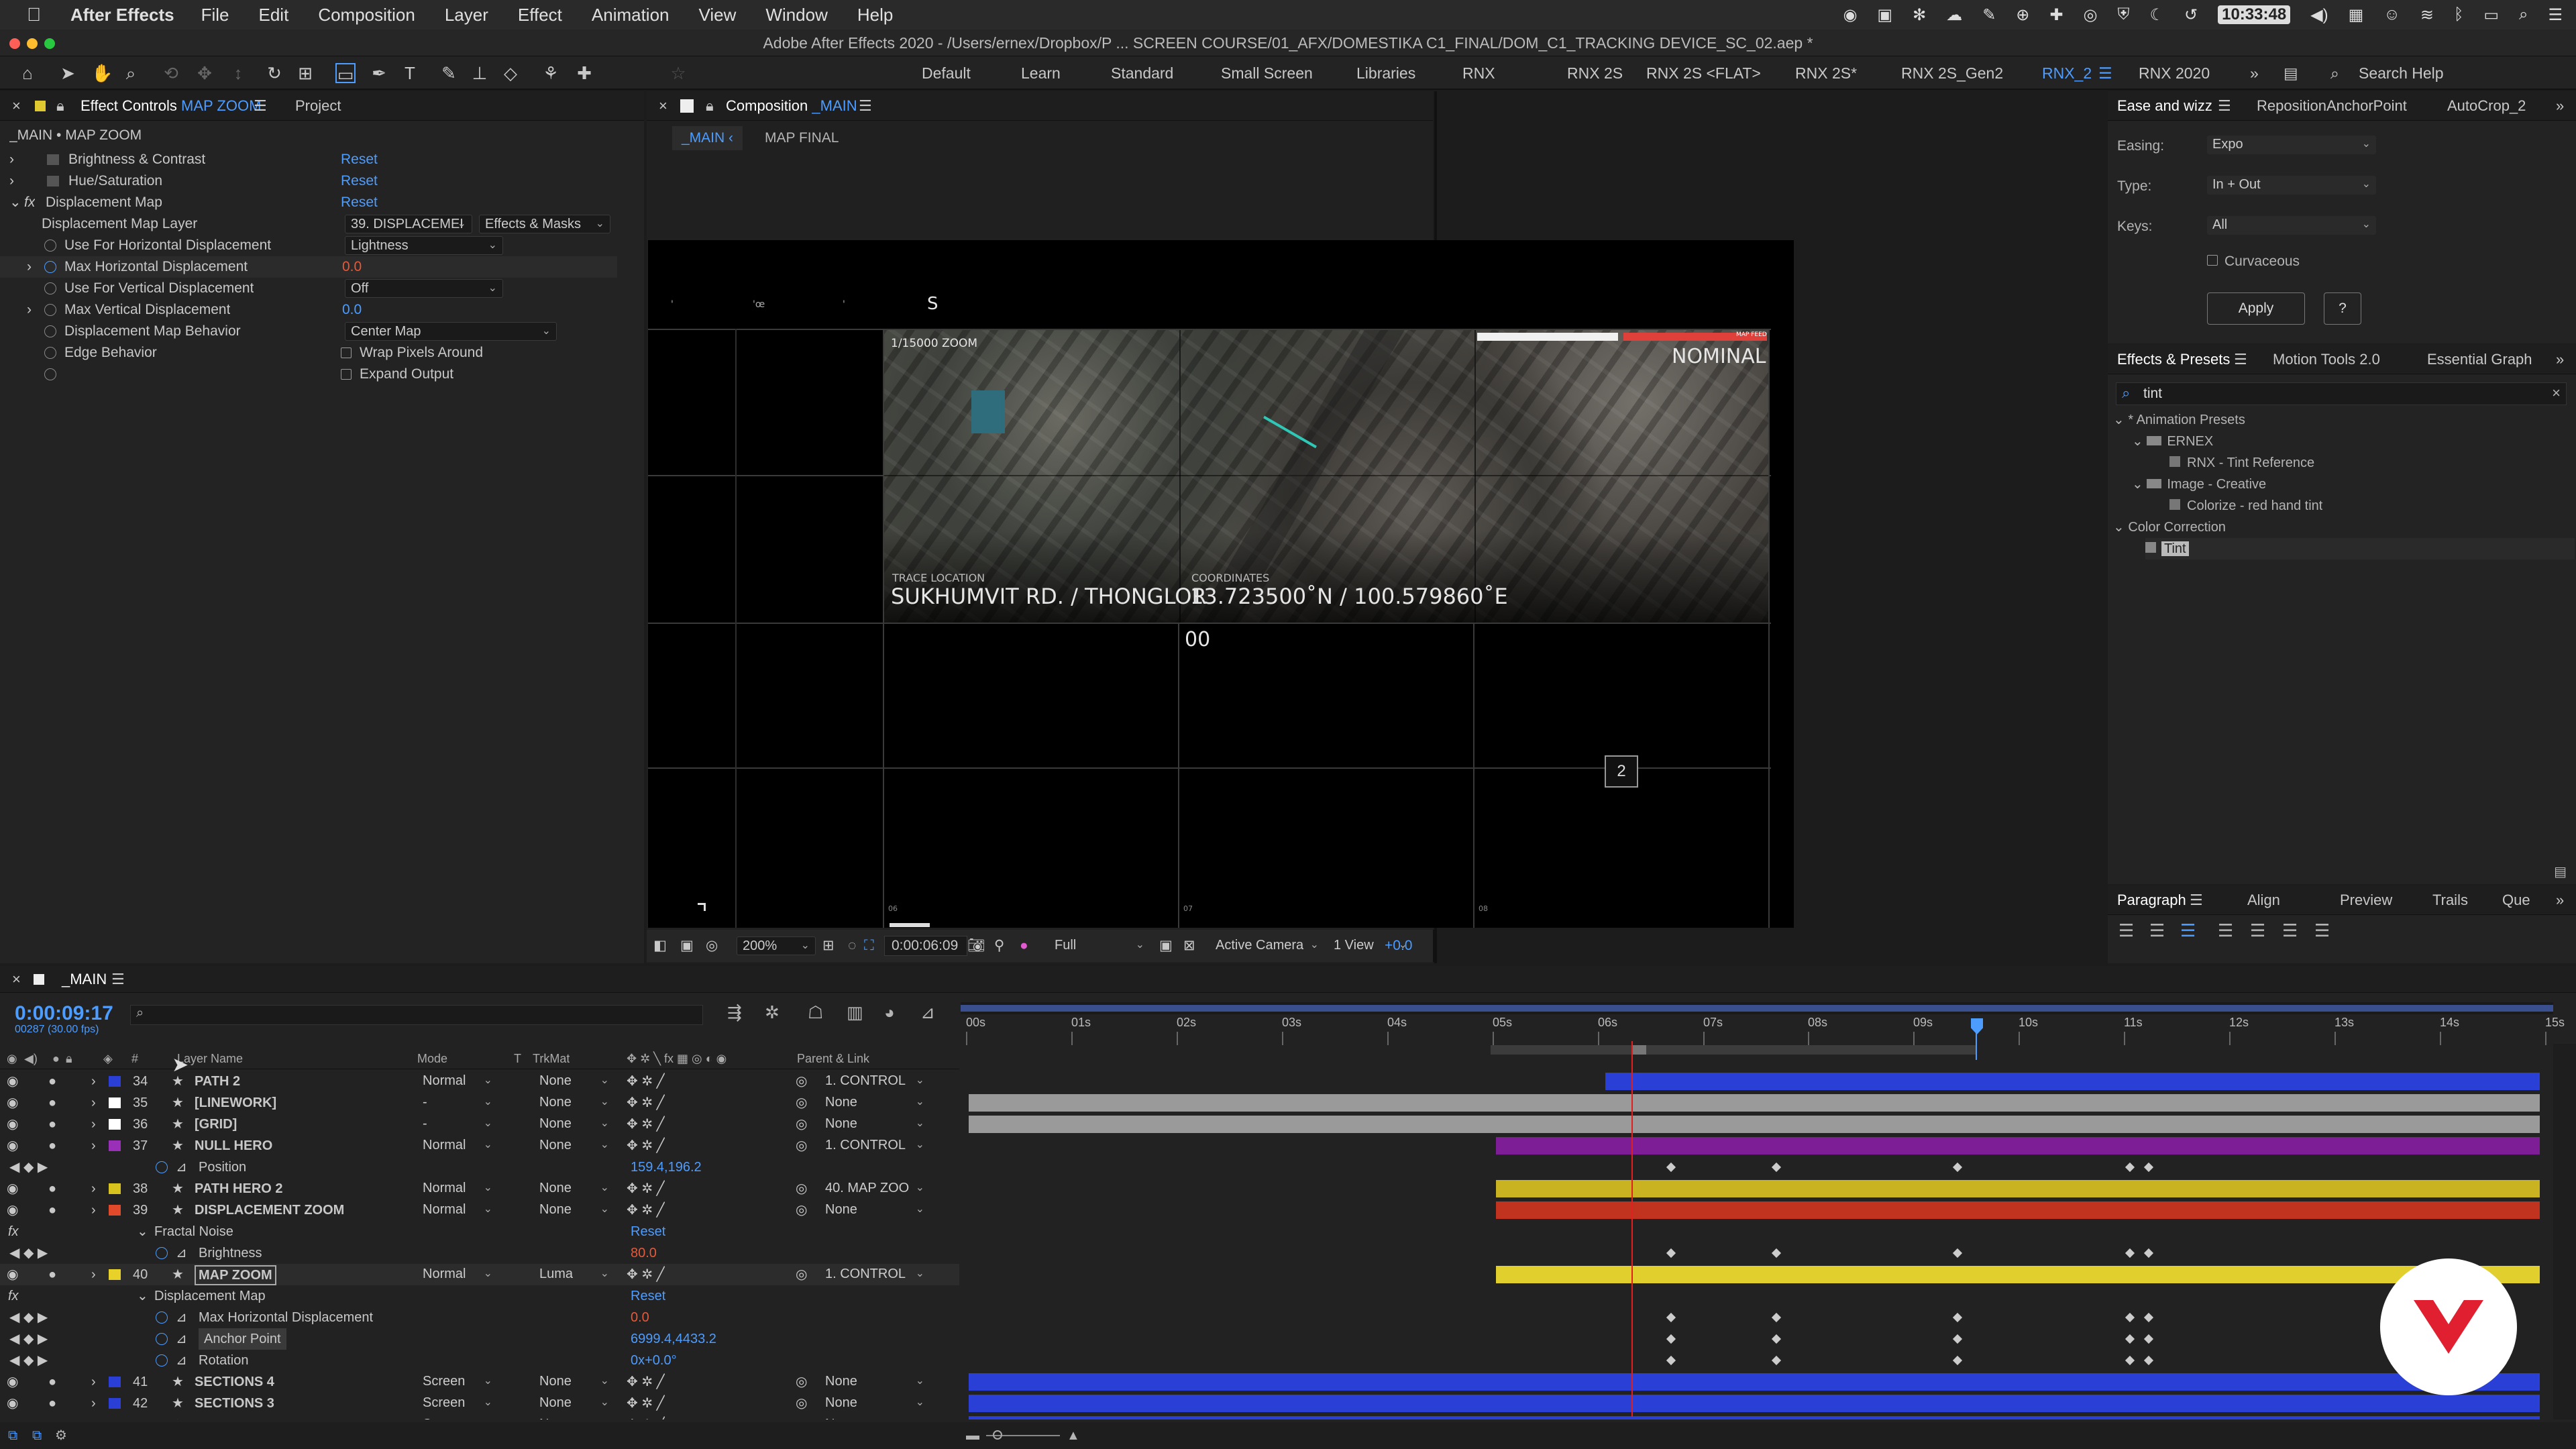 This screenshot has height=1449, width=2576. What do you see at coordinates (479, 1167) in the screenshot?
I see `property-row: ◀ ◆ ▶ ⊿ Position 159.4,196.2` at bounding box center [479, 1167].